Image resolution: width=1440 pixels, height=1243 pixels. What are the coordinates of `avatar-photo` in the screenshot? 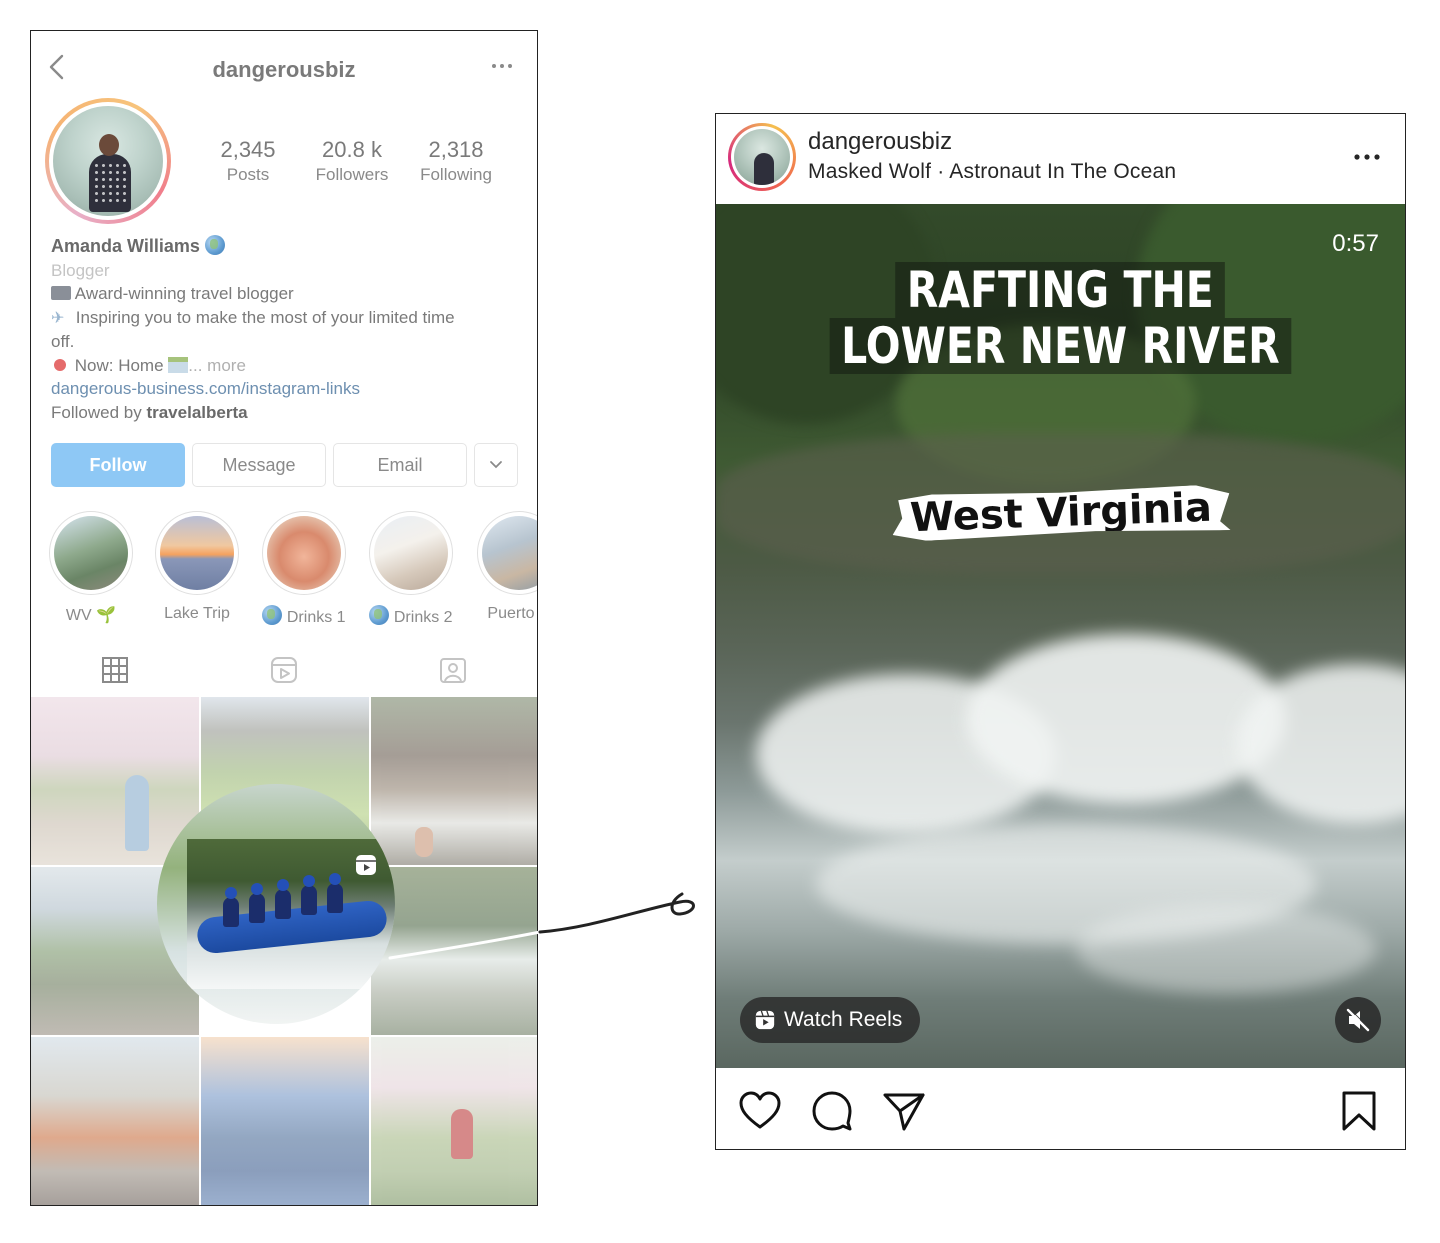 It's located at (108, 161).